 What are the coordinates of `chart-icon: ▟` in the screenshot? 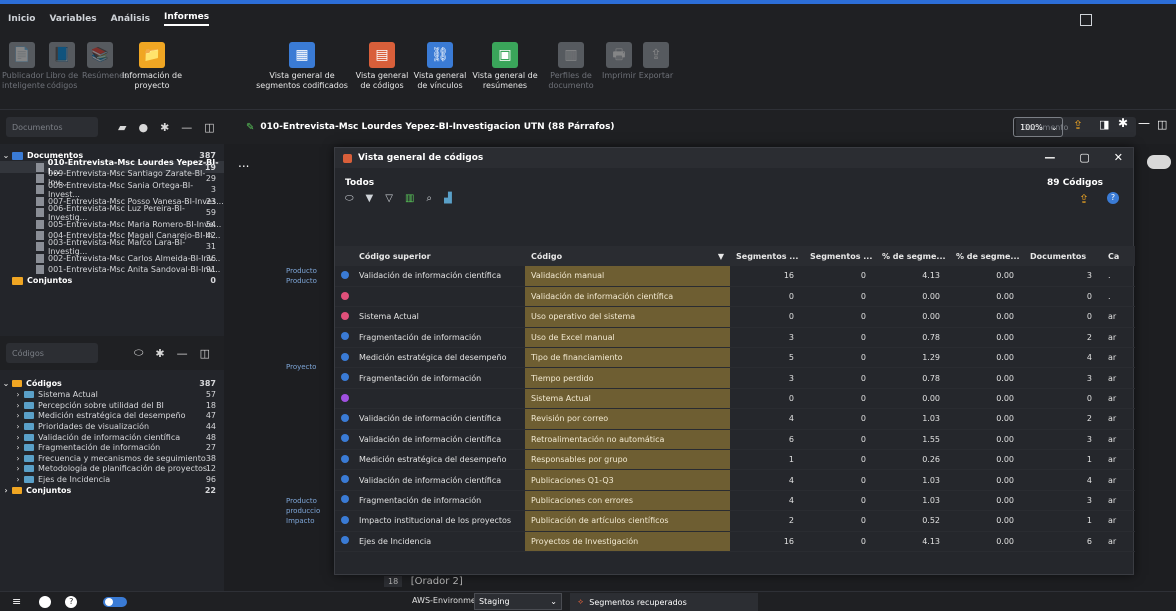 It's located at (448, 198).